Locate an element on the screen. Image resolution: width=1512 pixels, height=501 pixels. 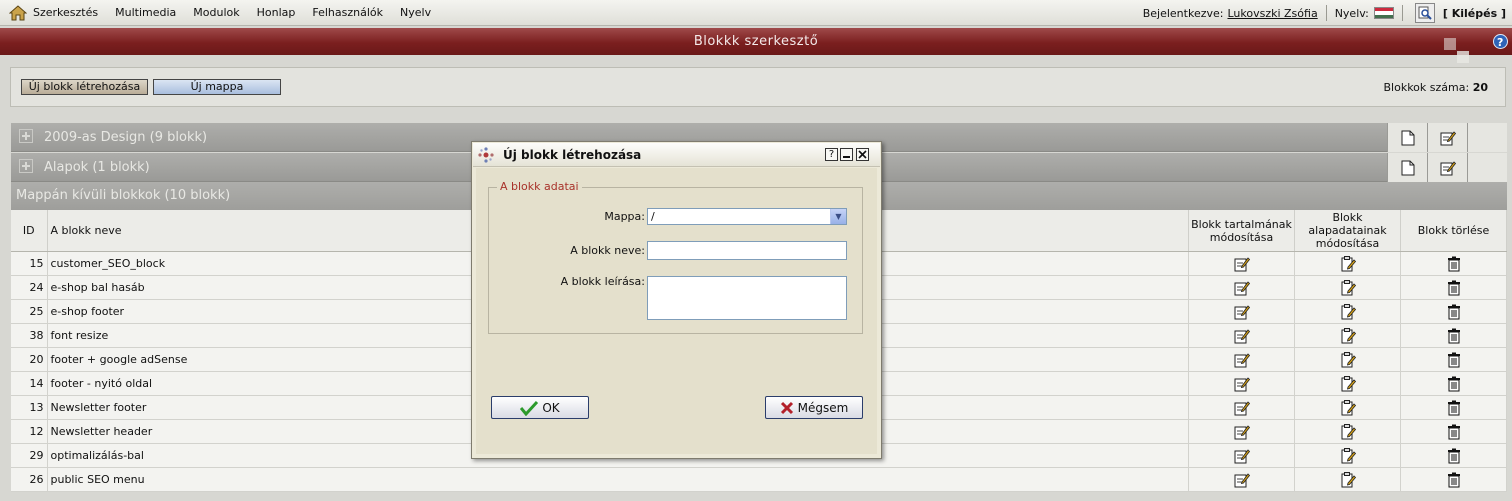
help-icon: ? is located at coordinates (1500, 41).